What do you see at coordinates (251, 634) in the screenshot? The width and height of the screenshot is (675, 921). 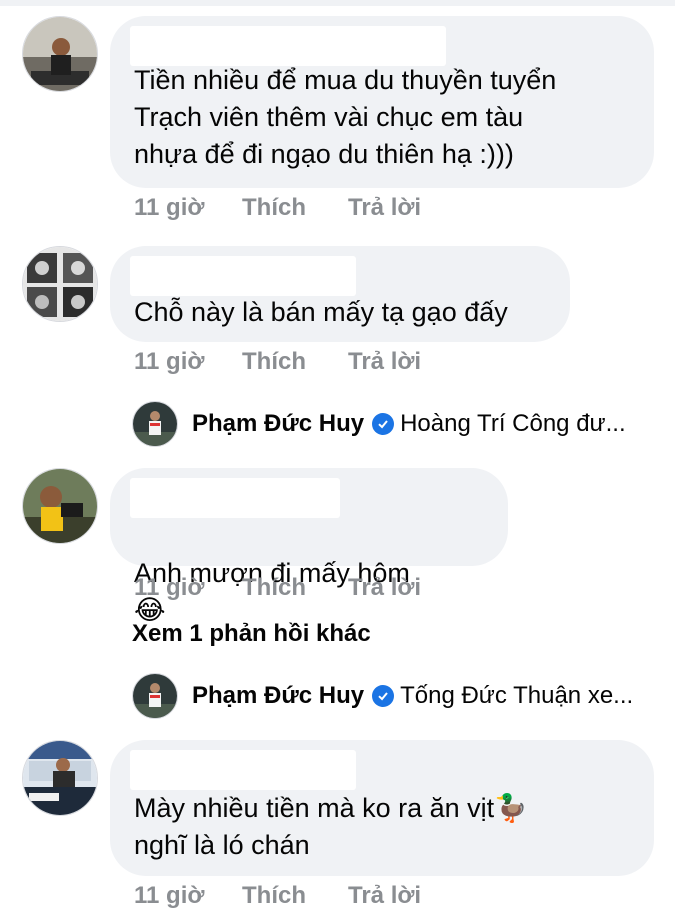 I see `view-more-replies-link: Xem 1 phản hồi khác` at bounding box center [251, 634].